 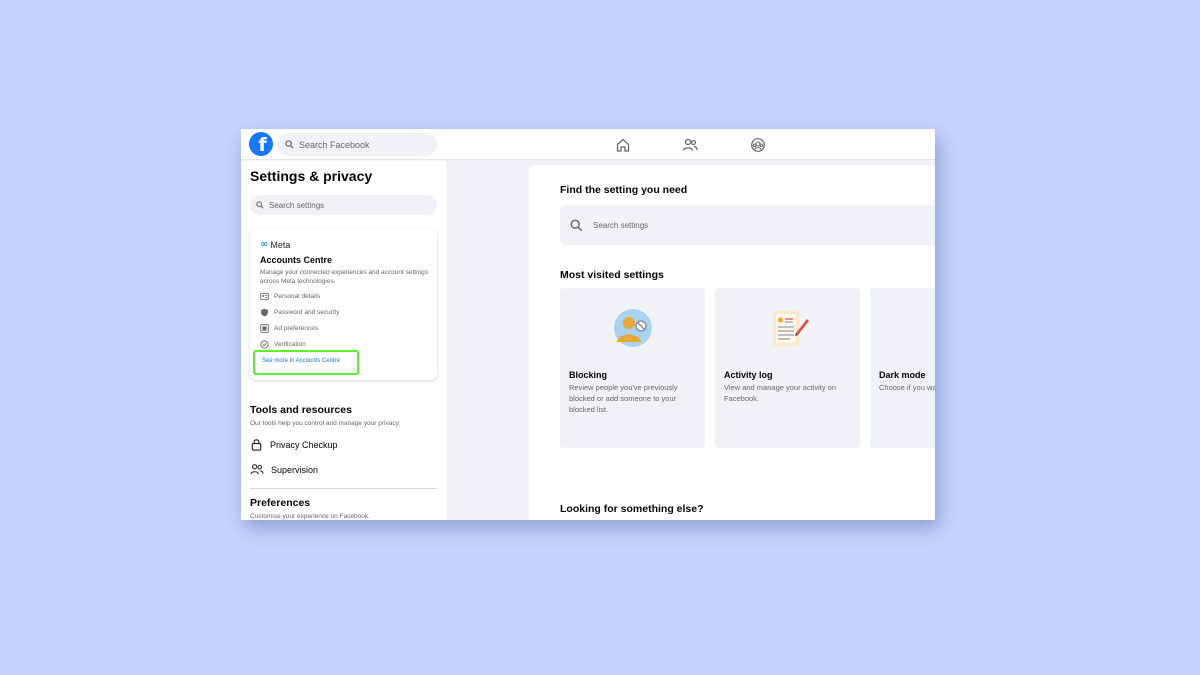 What do you see at coordinates (343, 488) in the screenshot?
I see `divider` at bounding box center [343, 488].